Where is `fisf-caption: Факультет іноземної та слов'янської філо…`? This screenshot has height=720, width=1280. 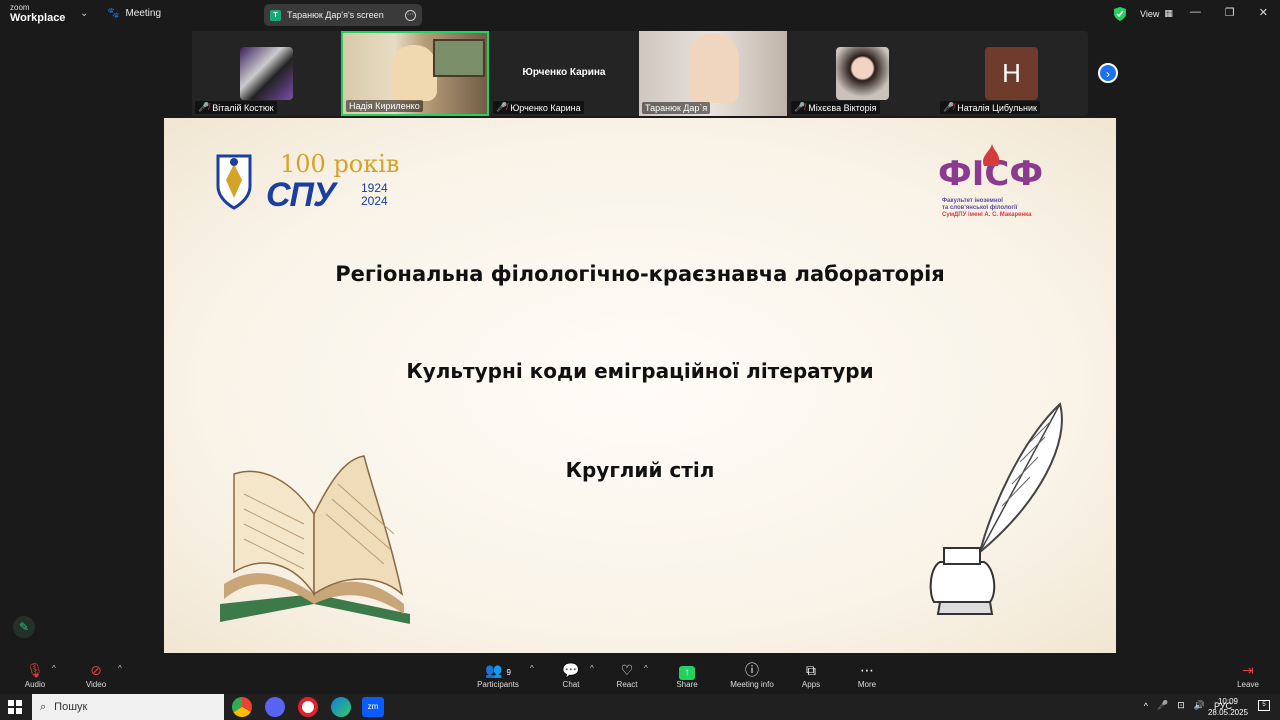 fisf-caption: Факультет іноземної та слов'янської філо… is located at coordinates (987, 208).